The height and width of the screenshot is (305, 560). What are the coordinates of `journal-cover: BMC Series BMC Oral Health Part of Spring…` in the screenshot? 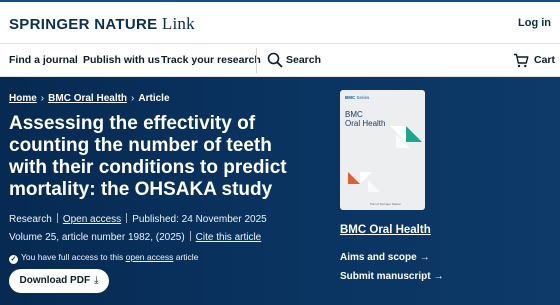 It's located at (382, 150).